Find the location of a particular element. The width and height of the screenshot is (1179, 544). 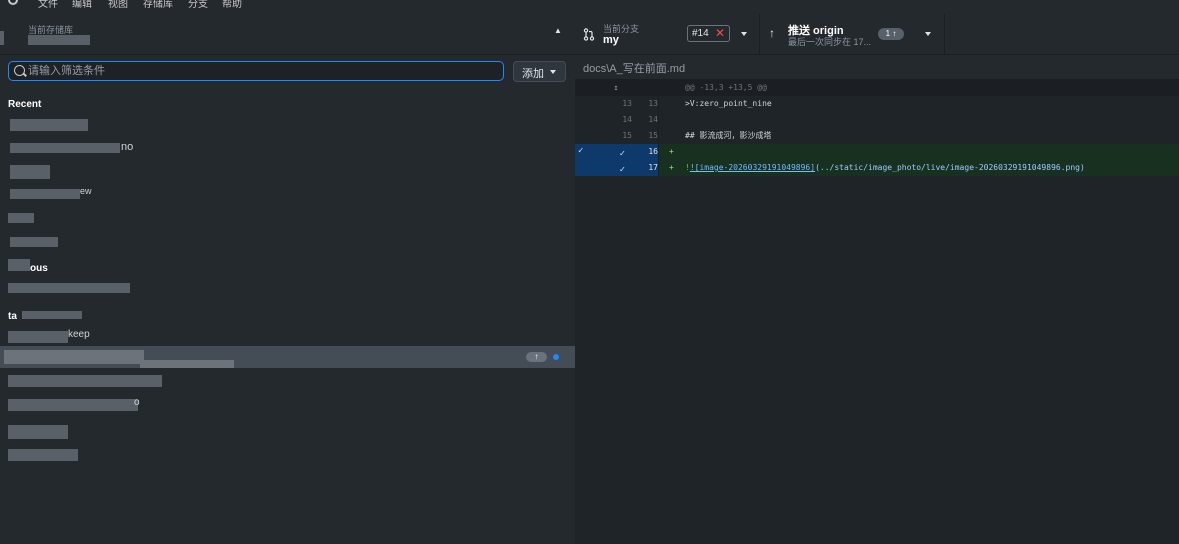

old-line-number: 15 is located at coordinates (627, 135).